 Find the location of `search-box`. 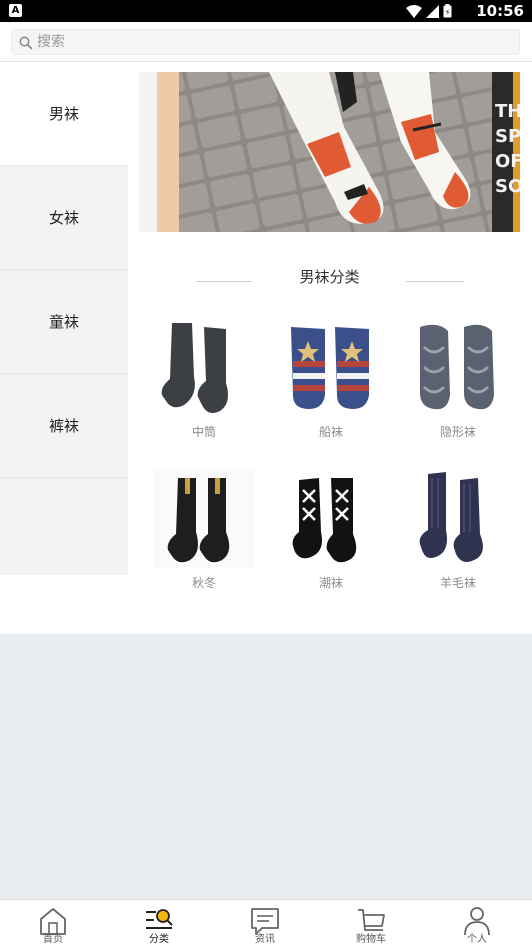

search-box is located at coordinates (265, 42).